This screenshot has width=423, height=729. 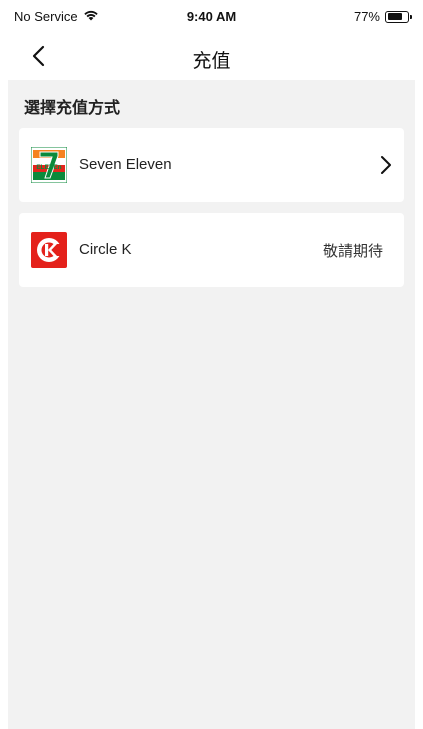 What do you see at coordinates (211, 61) in the screenshot?
I see `page-title: 充值` at bounding box center [211, 61].